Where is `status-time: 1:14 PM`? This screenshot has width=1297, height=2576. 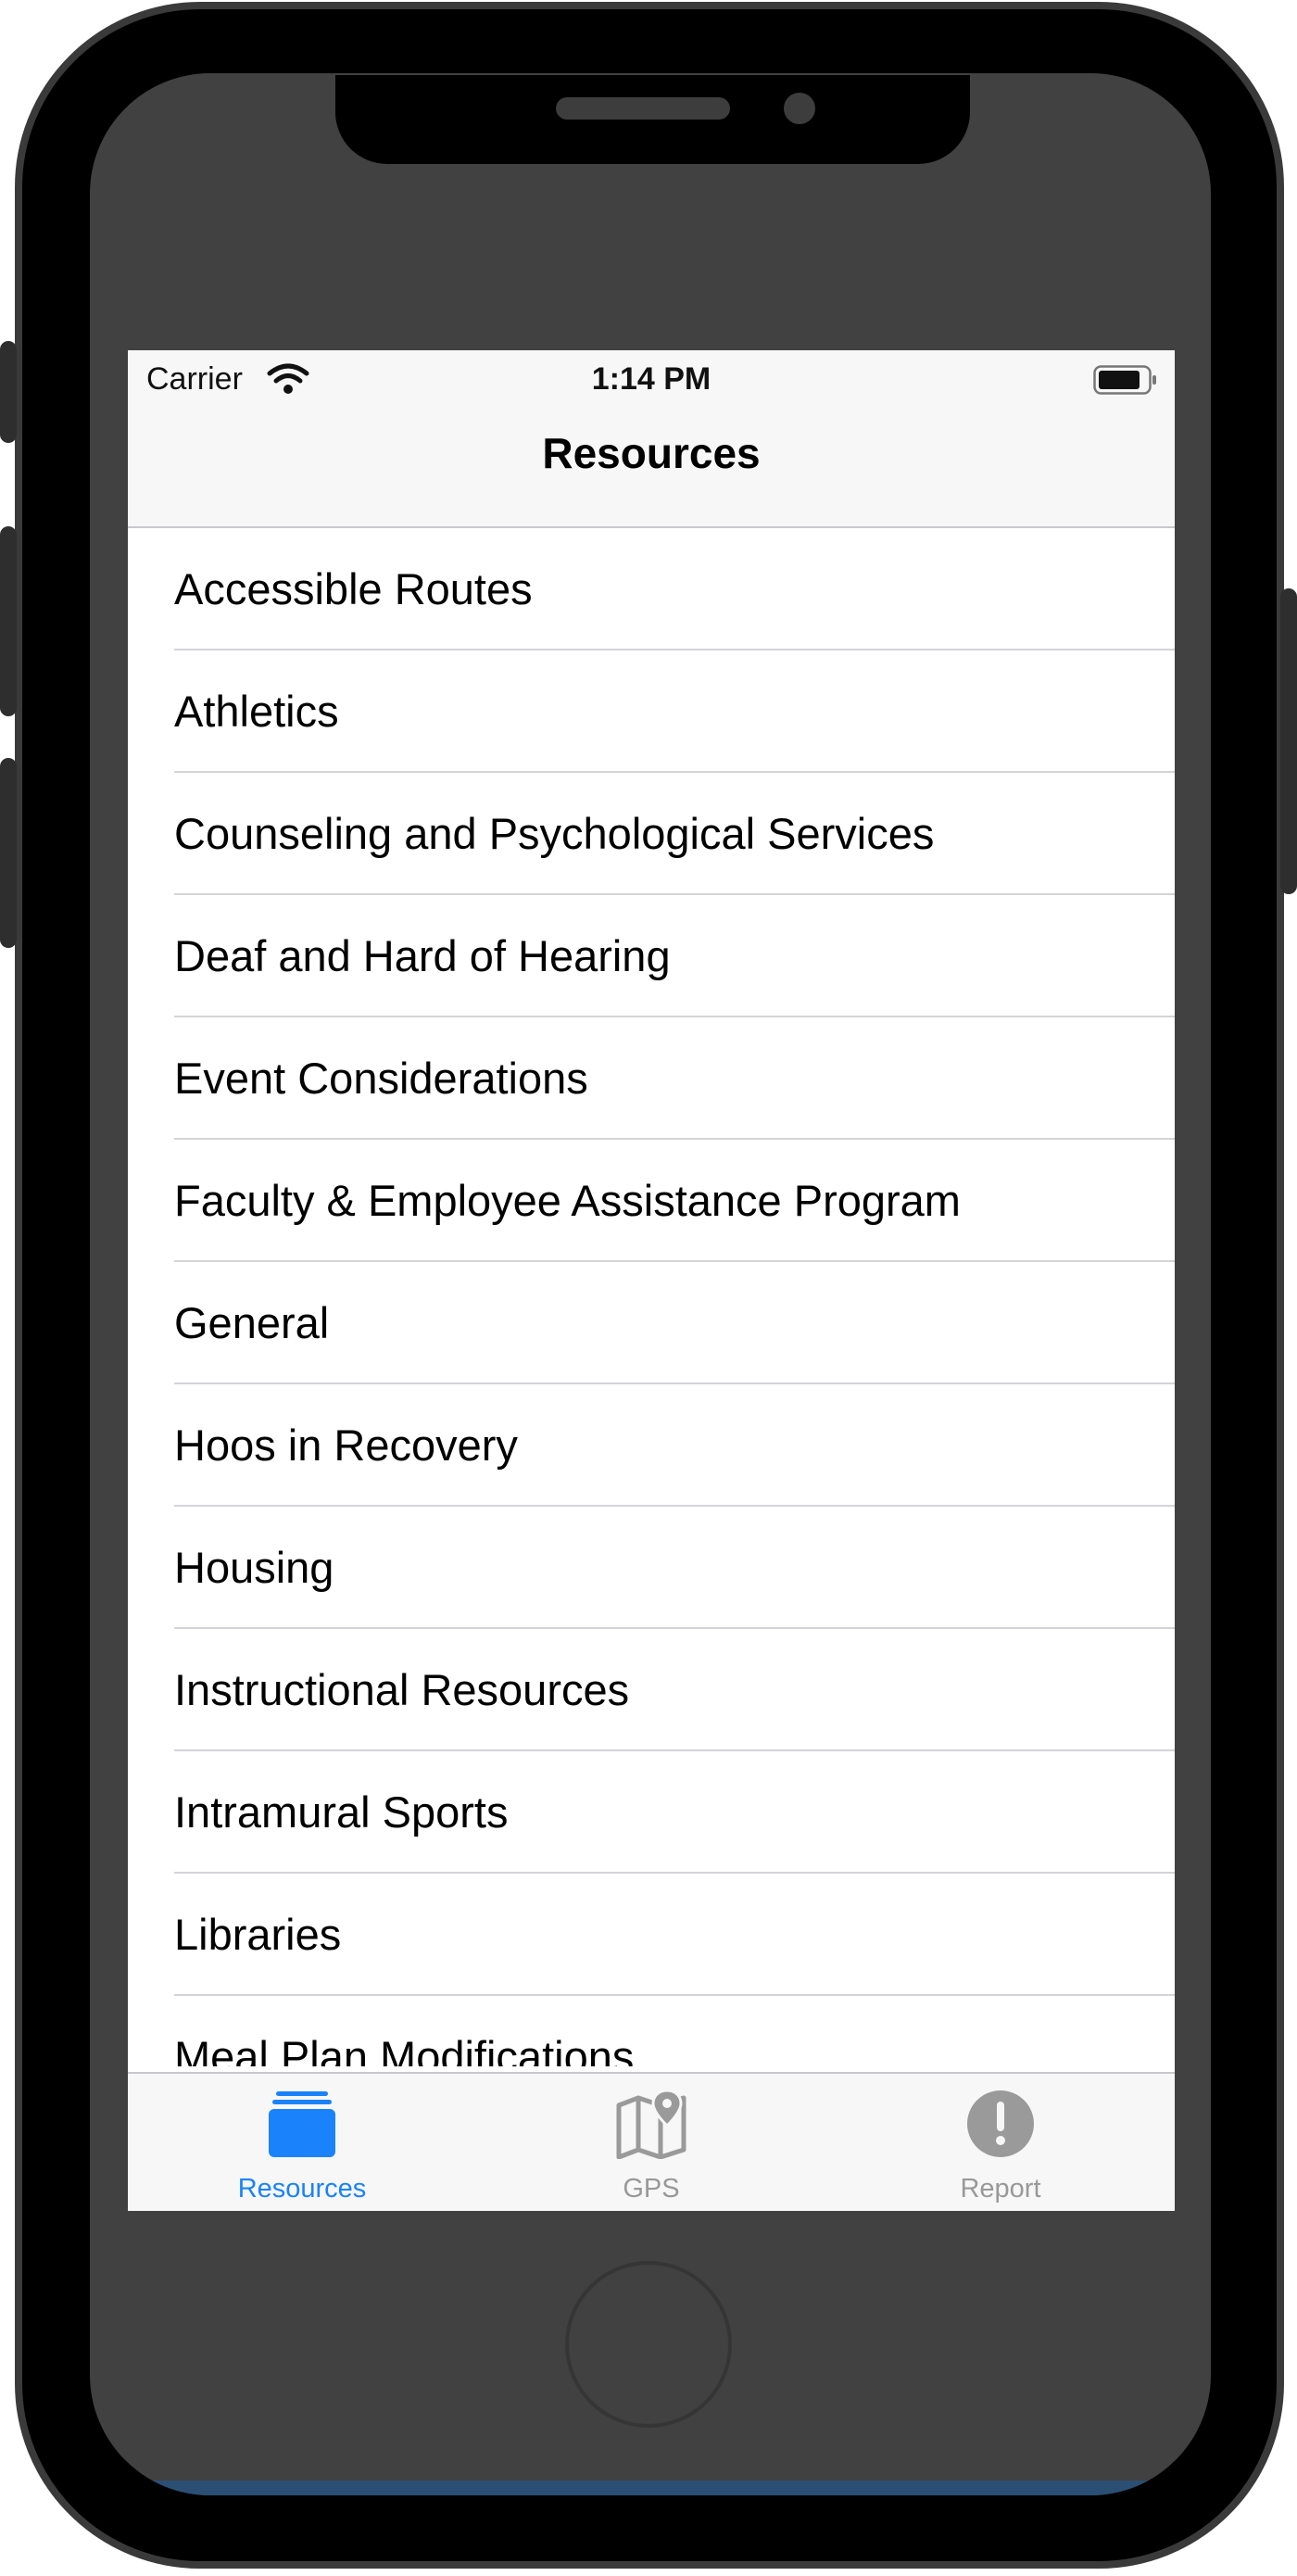 status-time: 1:14 PM is located at coordinates (651, 379).